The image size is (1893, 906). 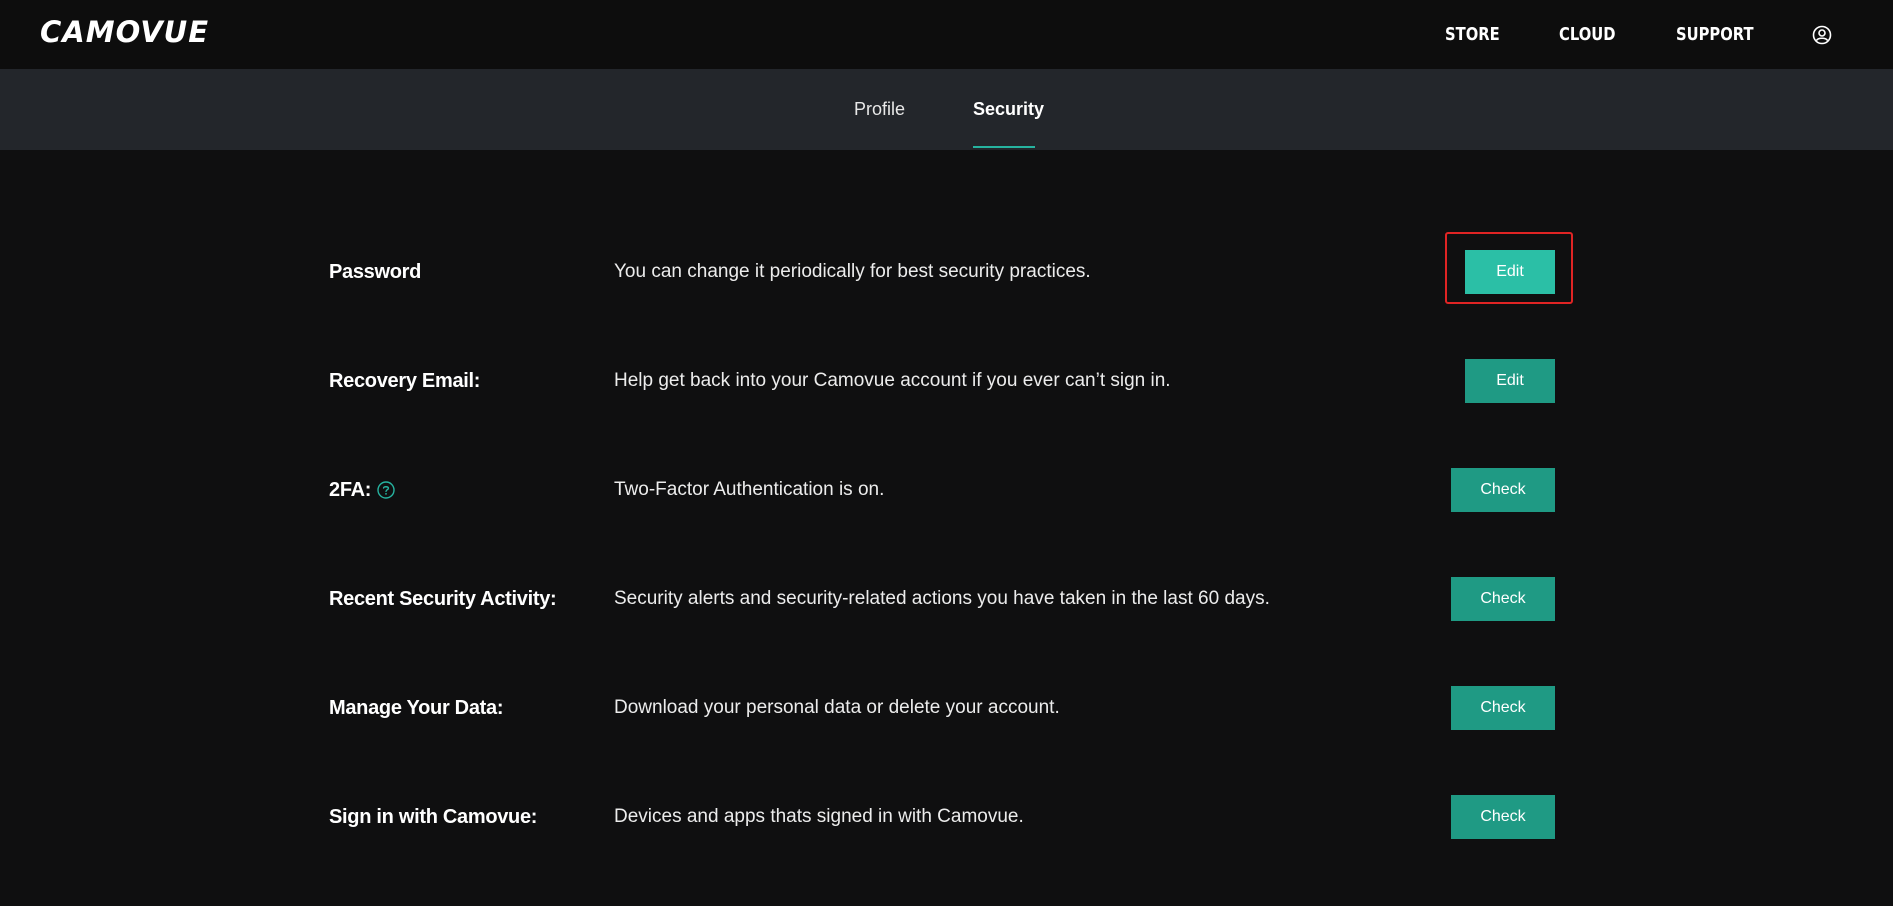 What do you see at coordinates (946, 109) in the screenshot?
I see `account-tabs: Profile Security` at bounding box center [946, 109].